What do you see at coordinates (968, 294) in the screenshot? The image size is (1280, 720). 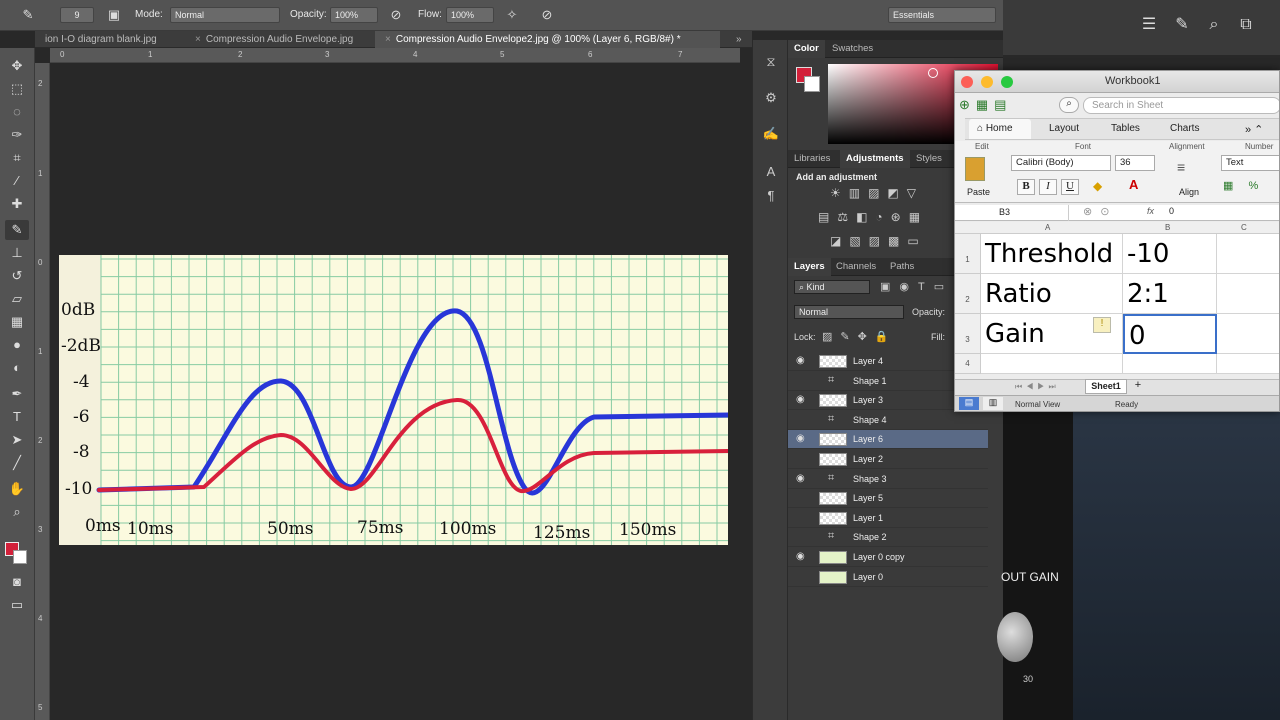 I see `row-header: 2` at bounding box center [968, 294].